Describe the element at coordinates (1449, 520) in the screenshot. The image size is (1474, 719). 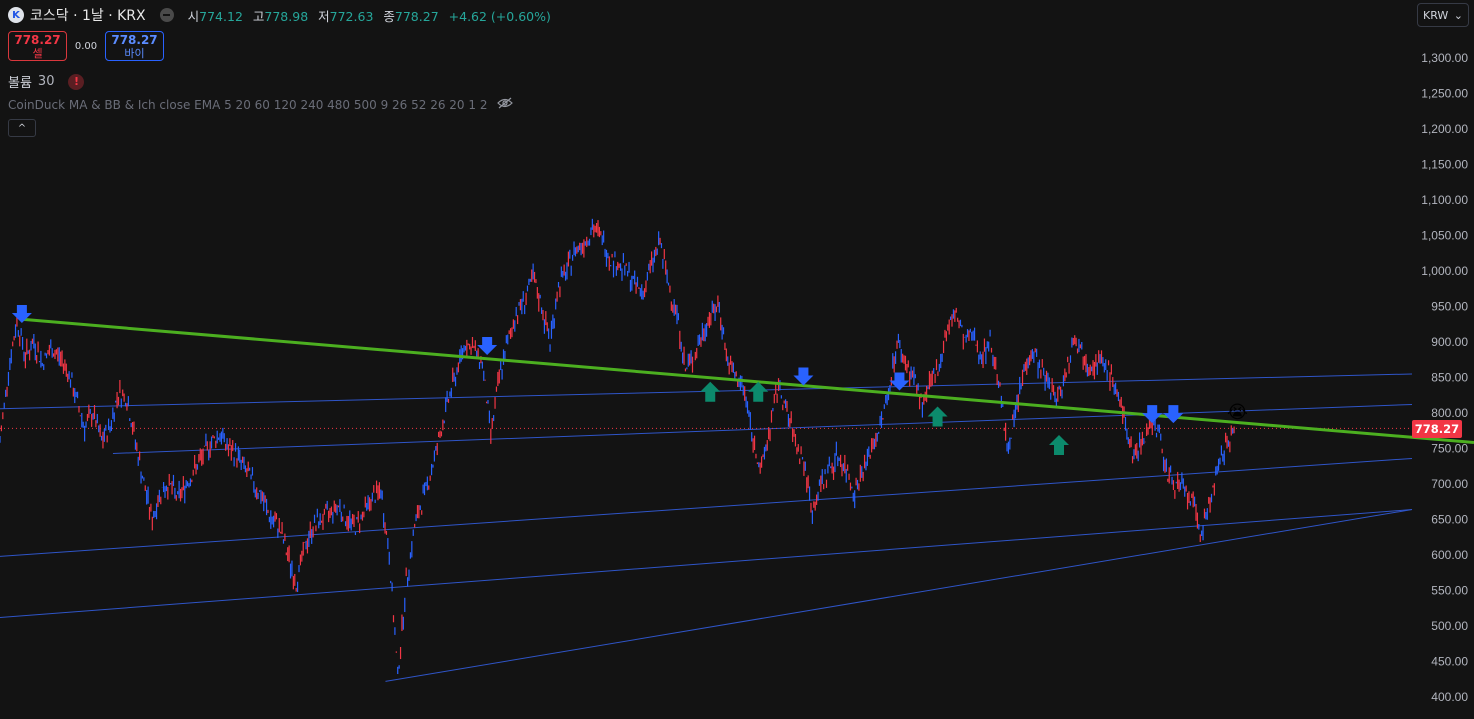
I see `y-tick-label: 650.00` at that location.